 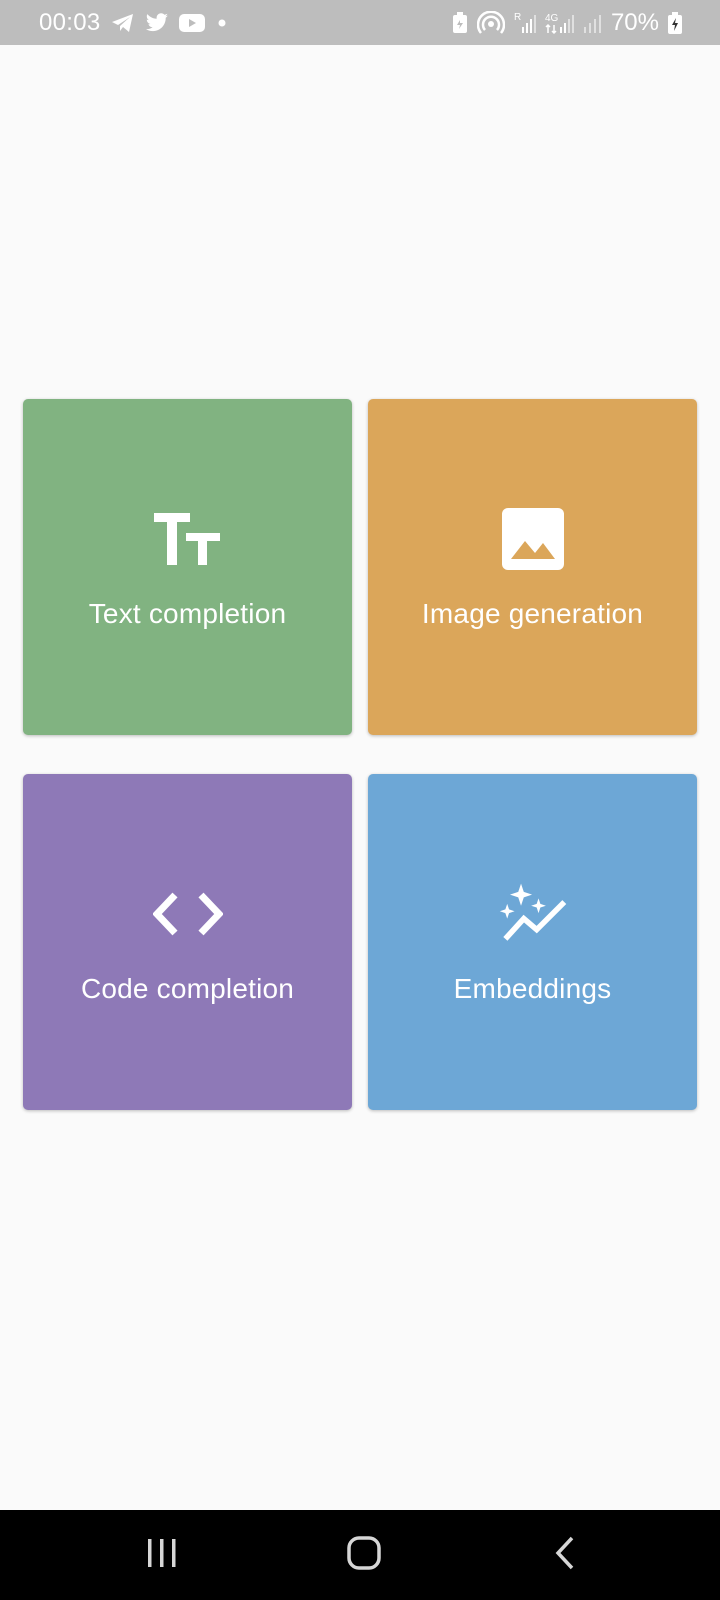 I want to click on tile-label: Code completion, so click(x=187, y=988).